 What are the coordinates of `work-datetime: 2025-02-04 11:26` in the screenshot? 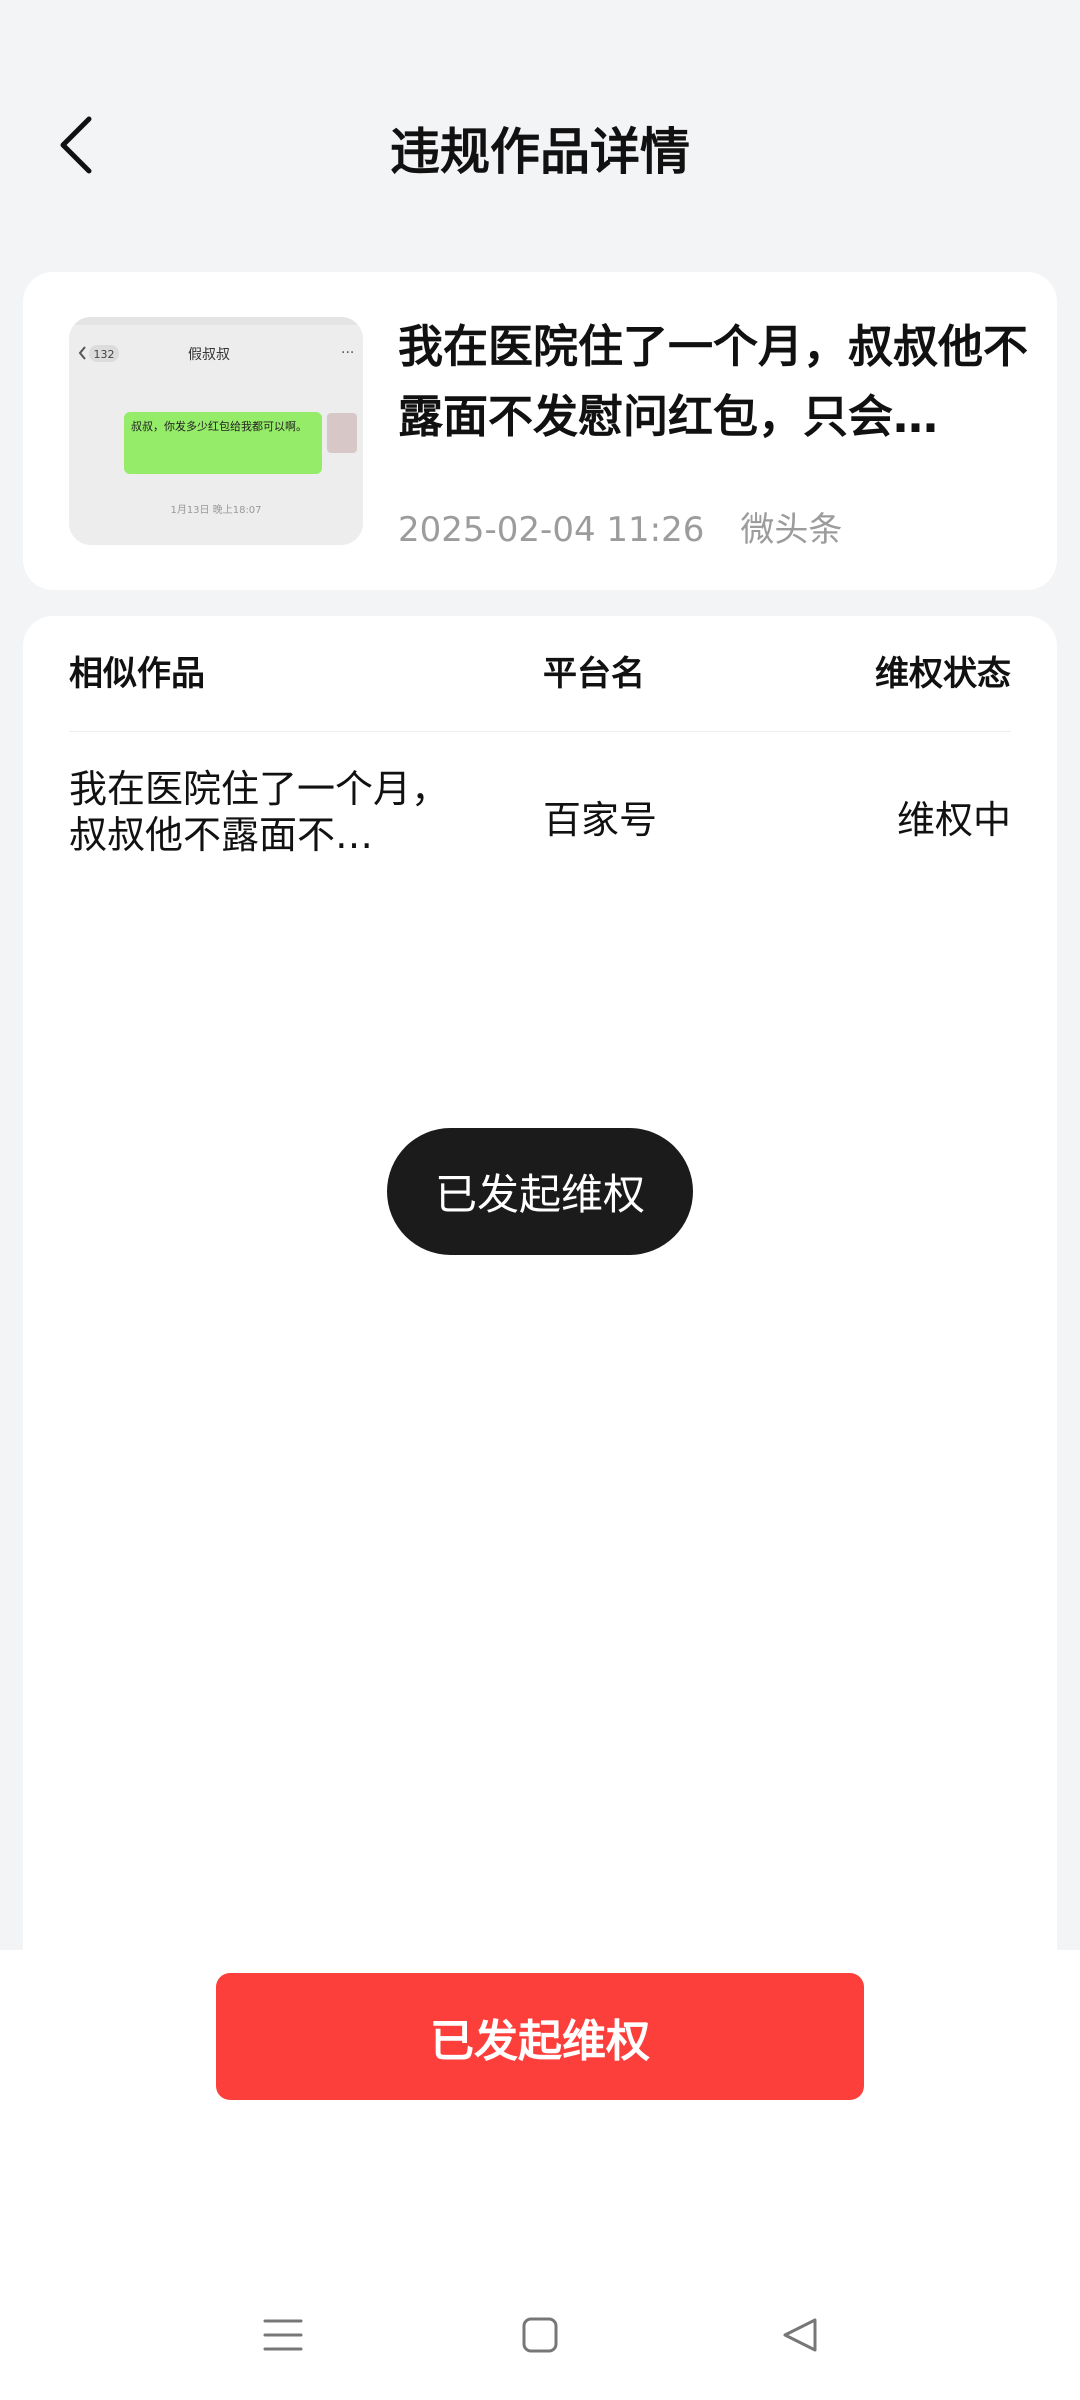 It's located at (551, 530).